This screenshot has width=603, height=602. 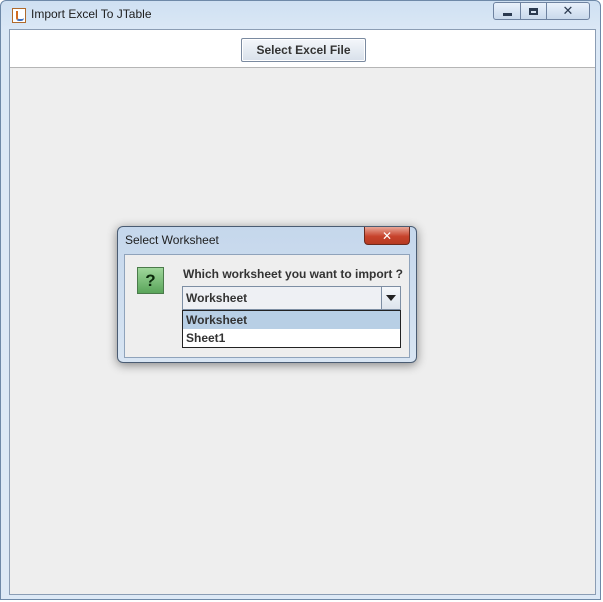 I want to click on dialog-close-button: ✕, so click(x=387, y=236).